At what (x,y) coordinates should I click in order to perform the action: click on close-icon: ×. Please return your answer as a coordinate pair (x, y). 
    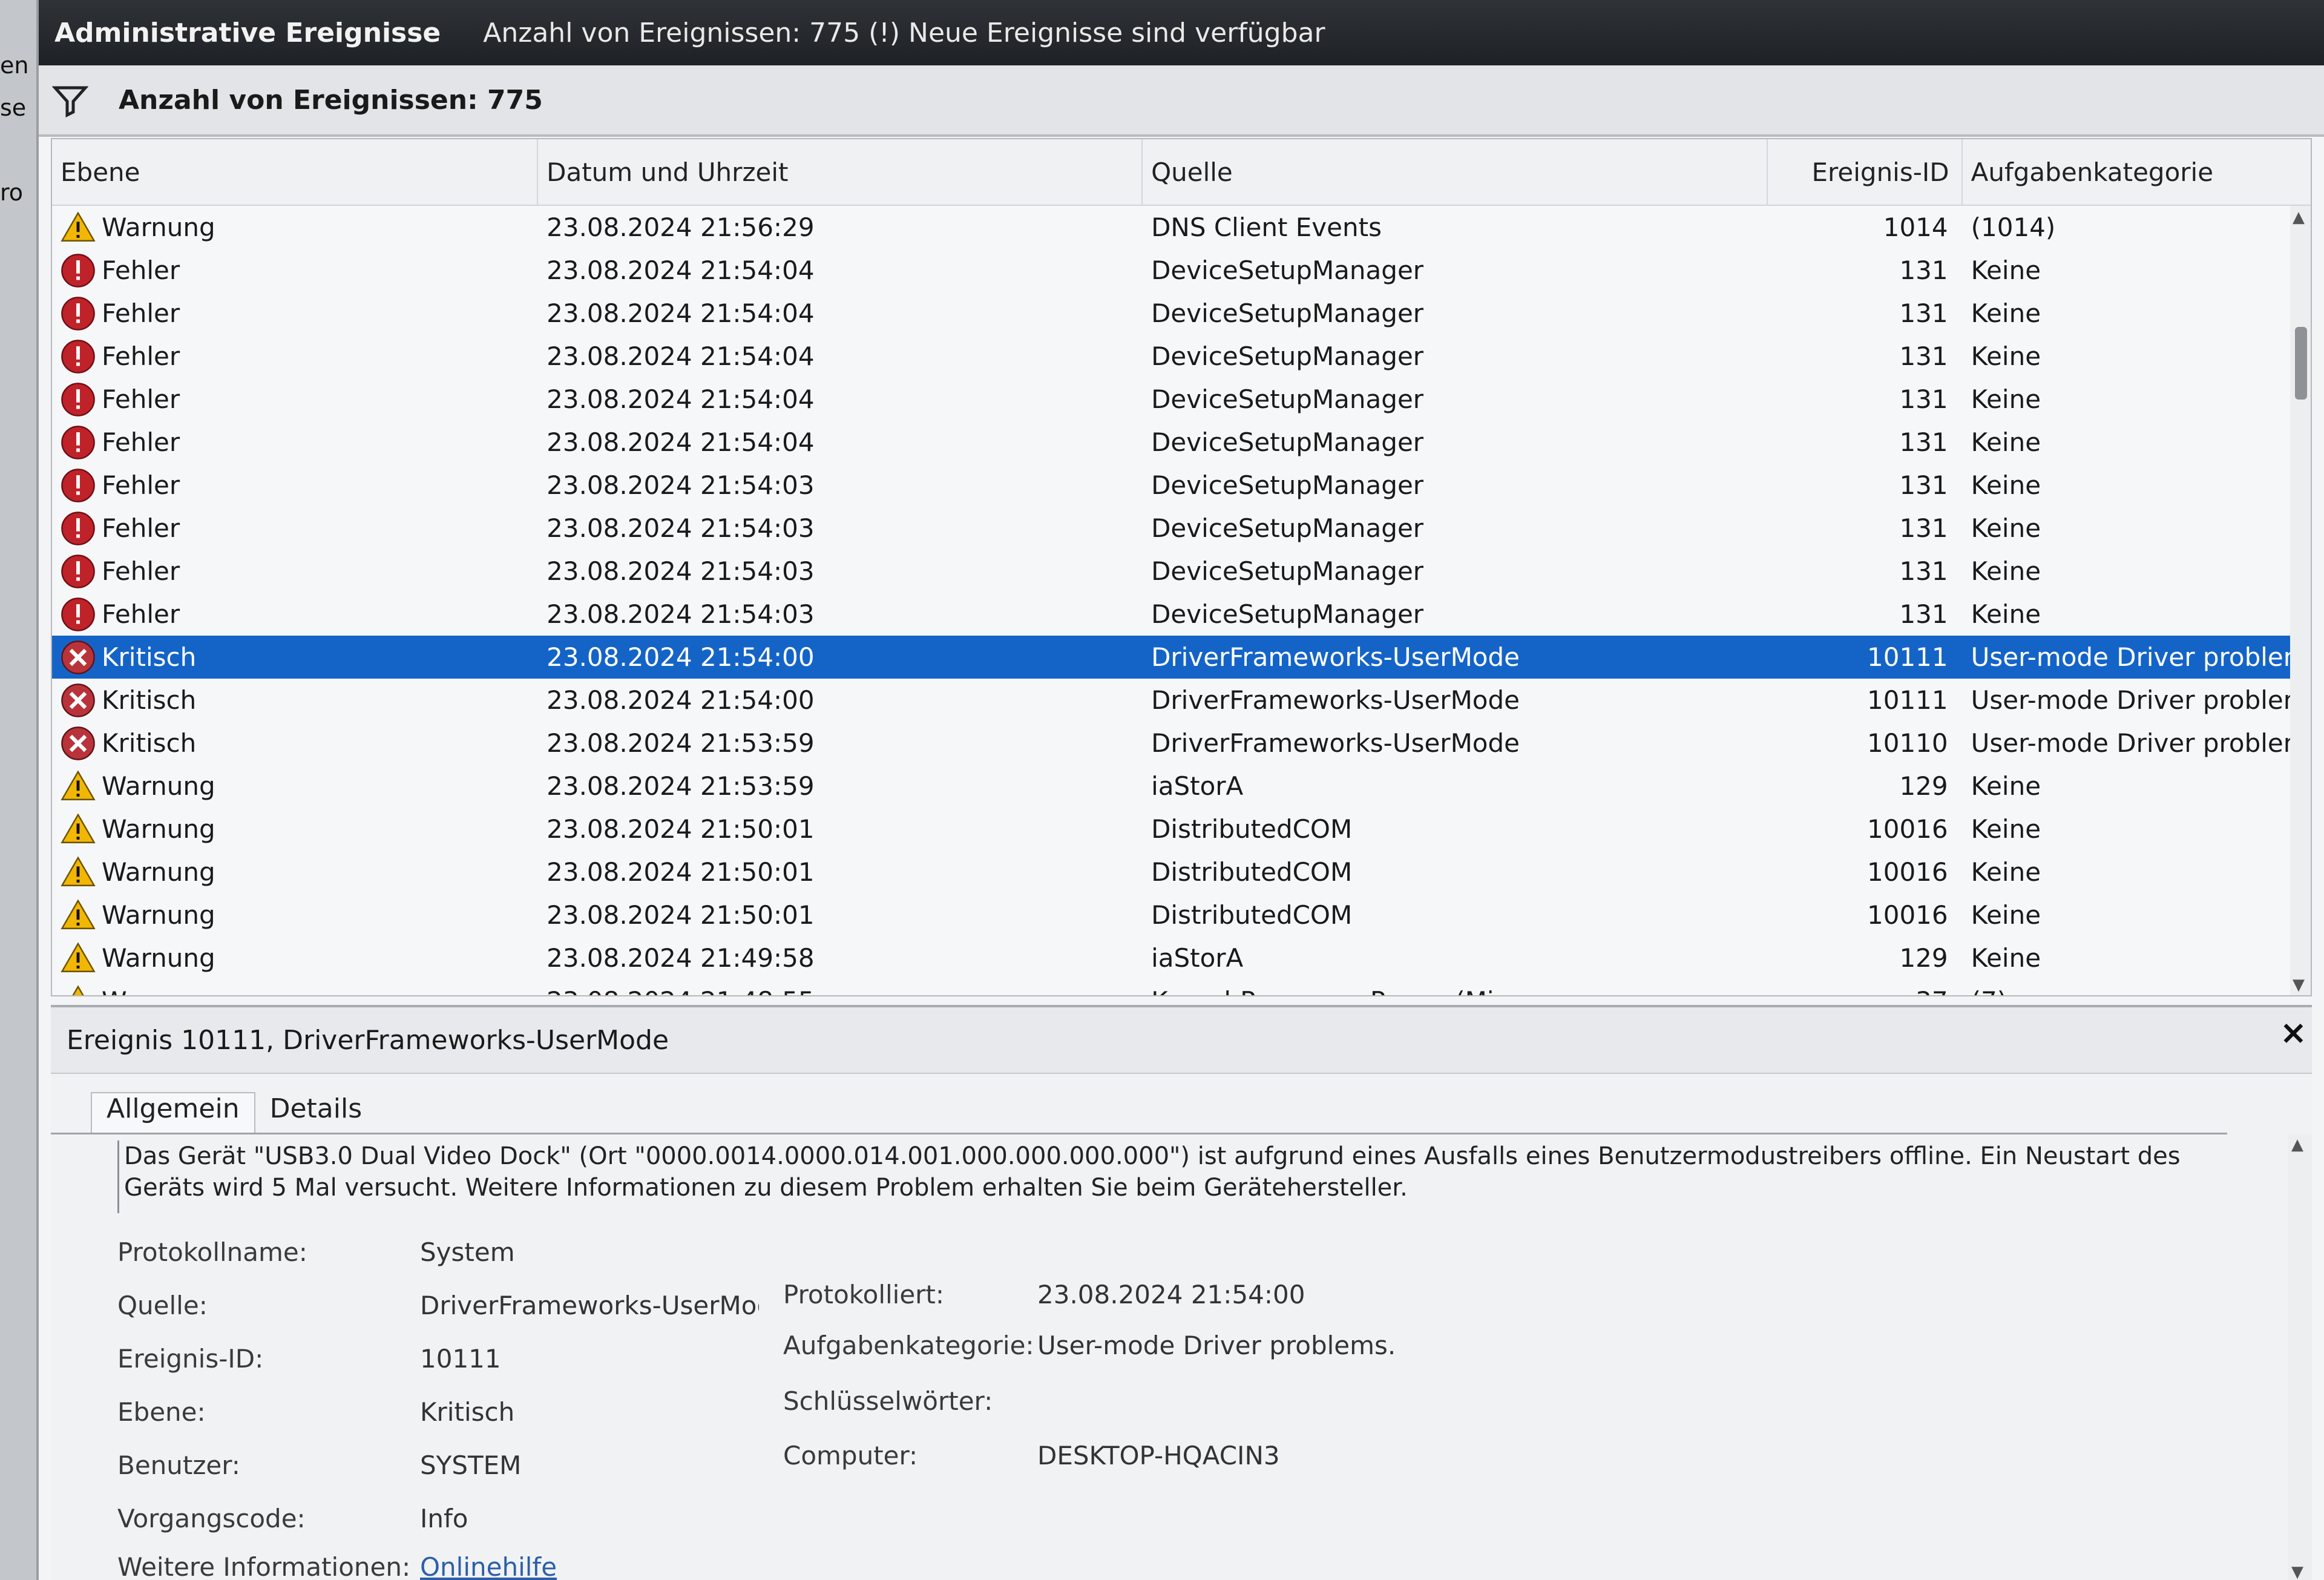
    Looking at the image, I should click on (2293, 1032).